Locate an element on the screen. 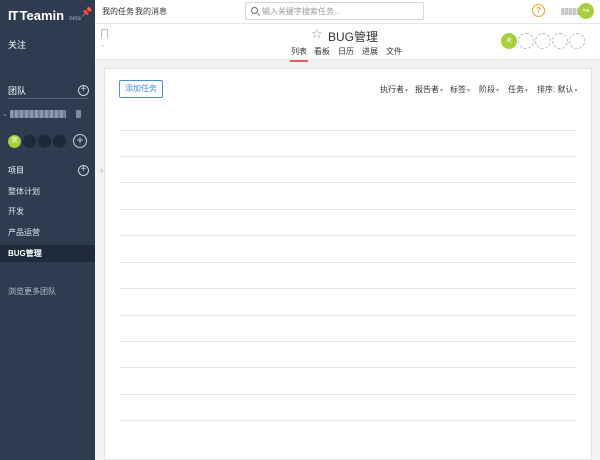 The height and width of the screenshot is (460, 600). sidebar-item-bug-management: BUG管理 is located at coordinates (47, 253).